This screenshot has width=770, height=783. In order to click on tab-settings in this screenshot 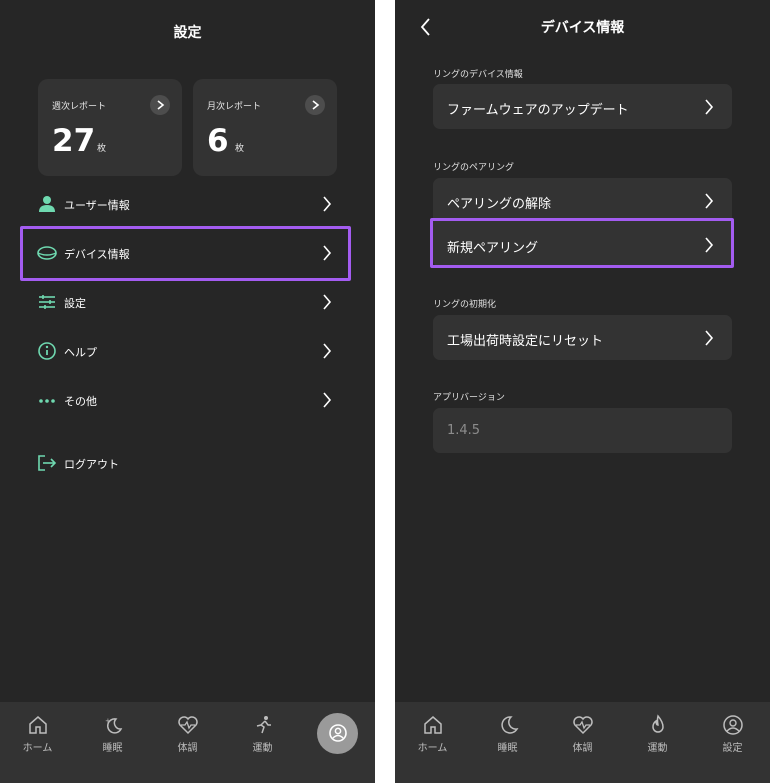, I will do `click(337, 742)`.